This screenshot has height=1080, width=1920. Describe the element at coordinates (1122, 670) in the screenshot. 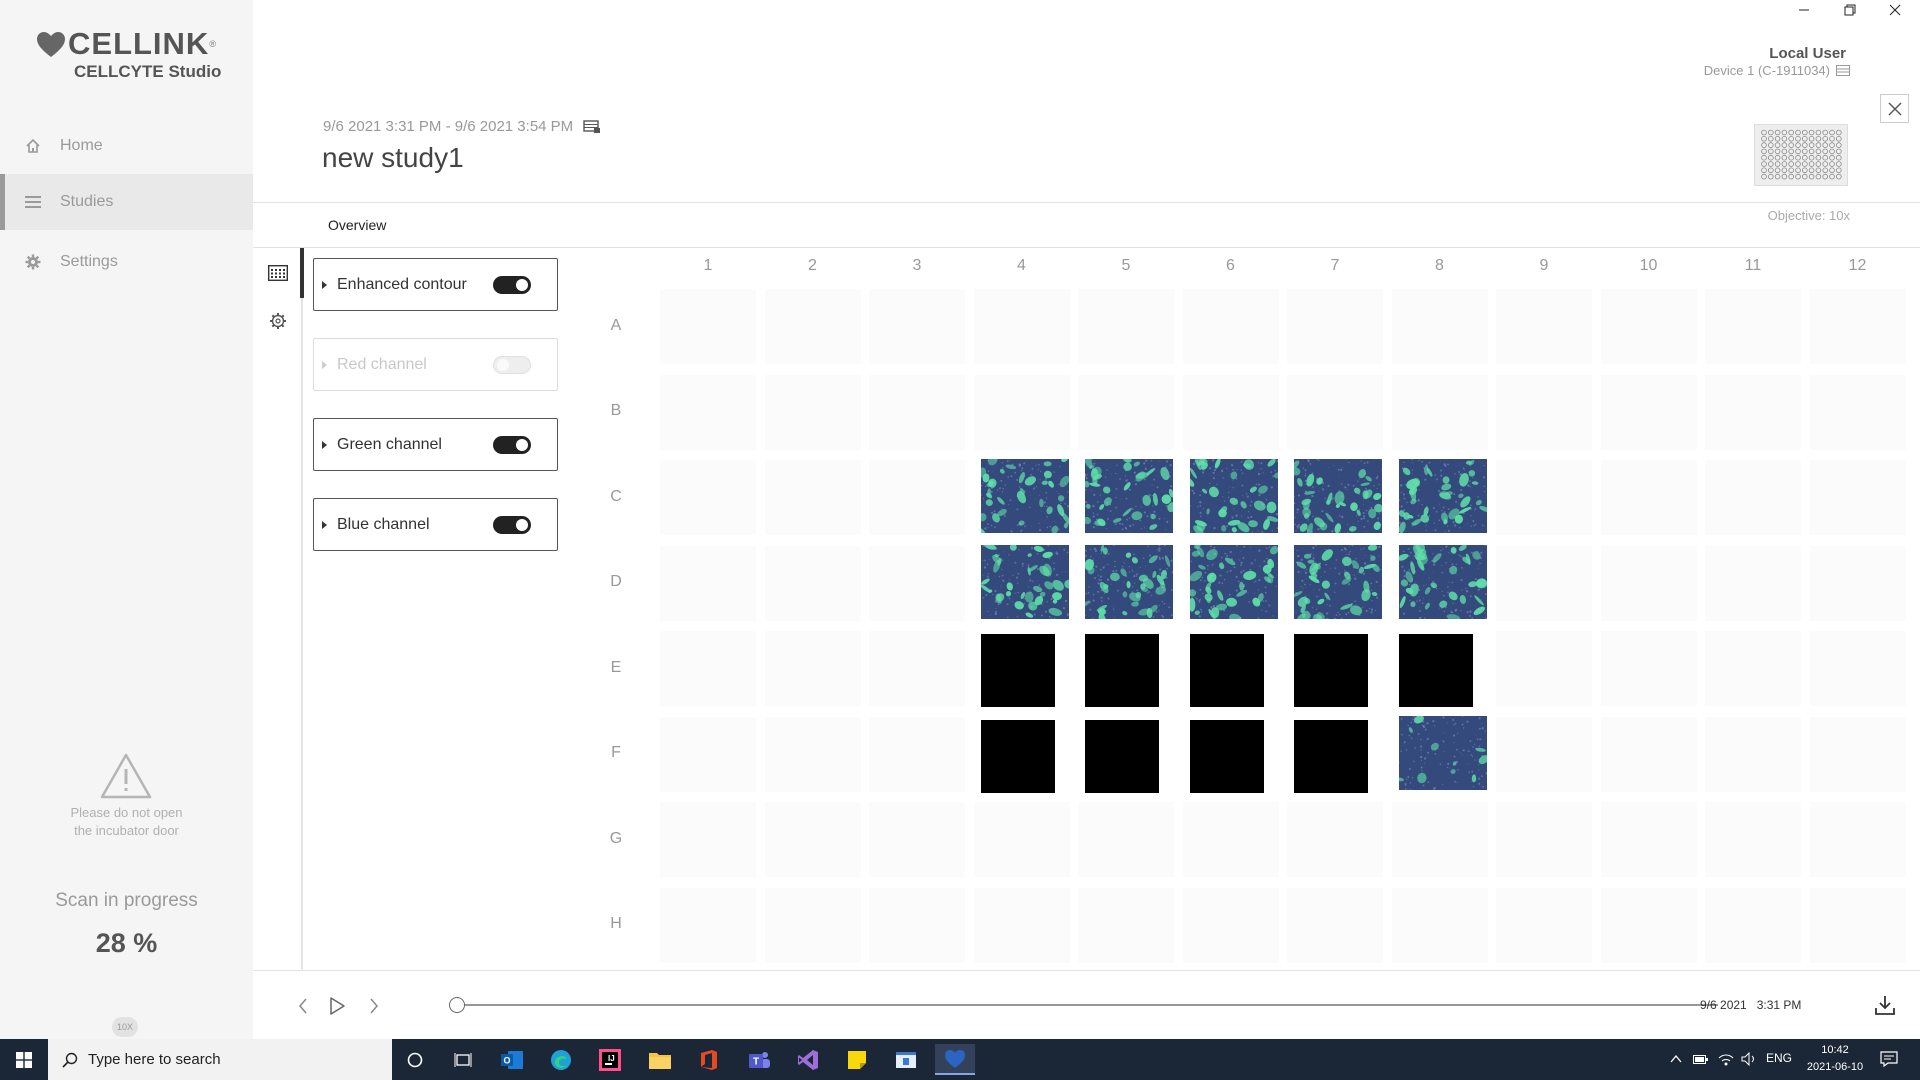

I see `well-e5` at that location.